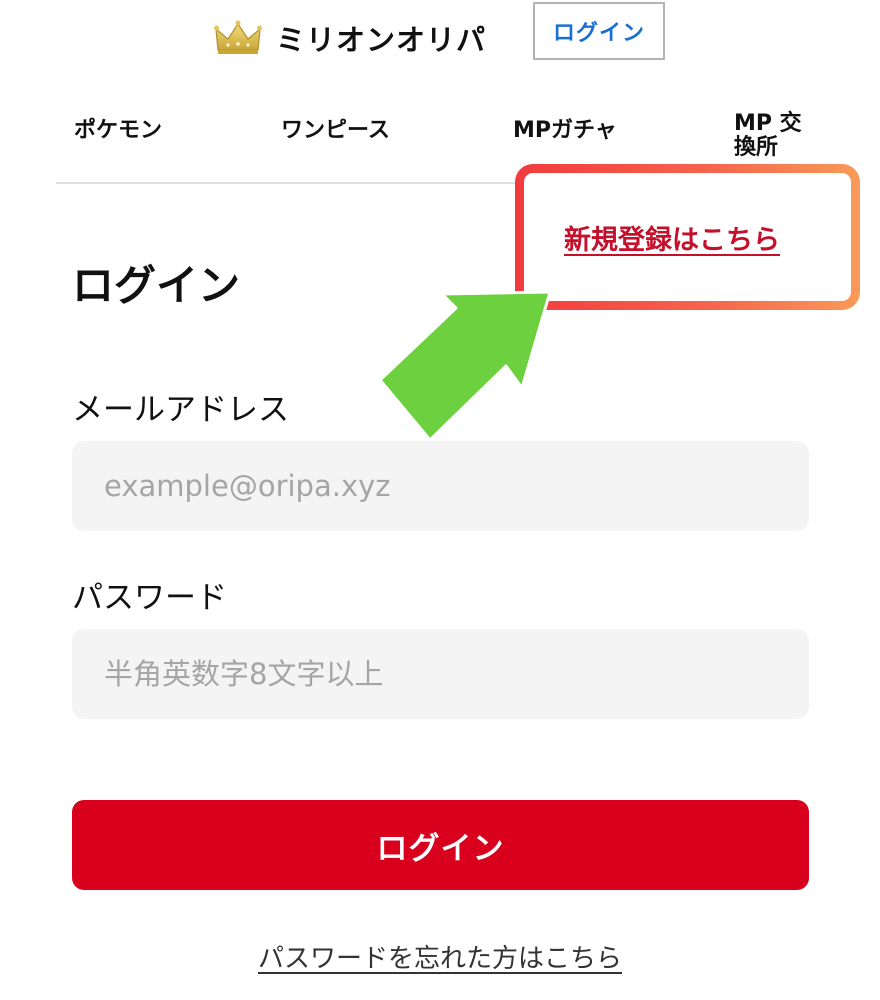  Describe the element at coordinates (440, 486) in the screenshot. I see `email-input` at that location.